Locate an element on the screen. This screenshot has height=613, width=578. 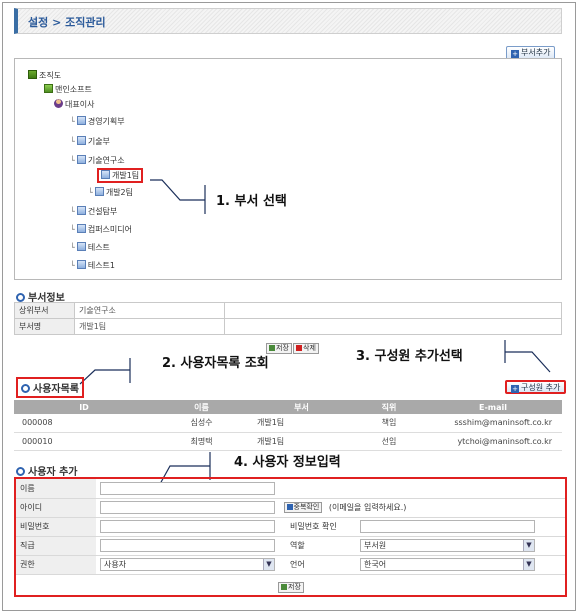
lang-label: 언어 is located at coordinates (321, 565).